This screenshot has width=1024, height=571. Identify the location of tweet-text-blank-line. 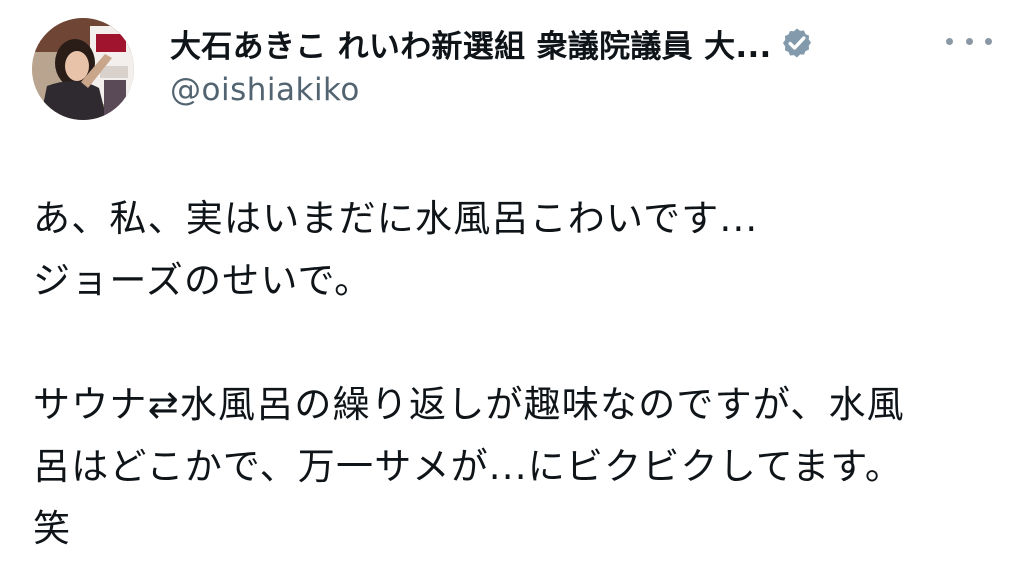
(515, 343).